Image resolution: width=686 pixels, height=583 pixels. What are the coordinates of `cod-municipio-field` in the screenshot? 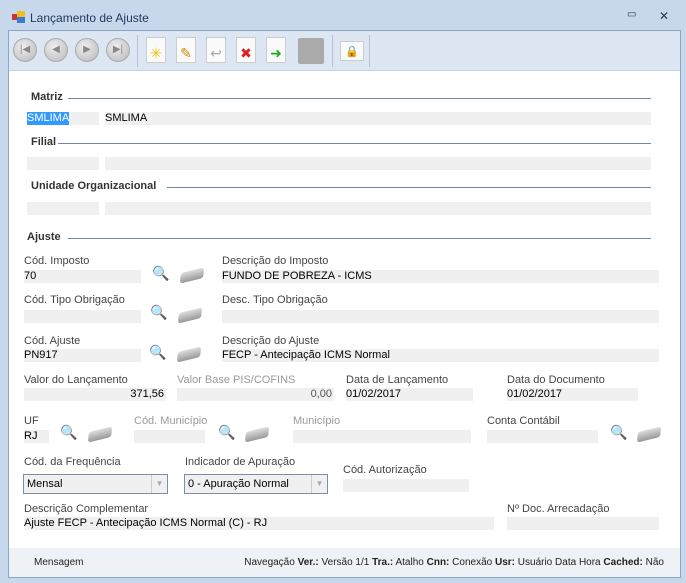 It's located at (169, 436).